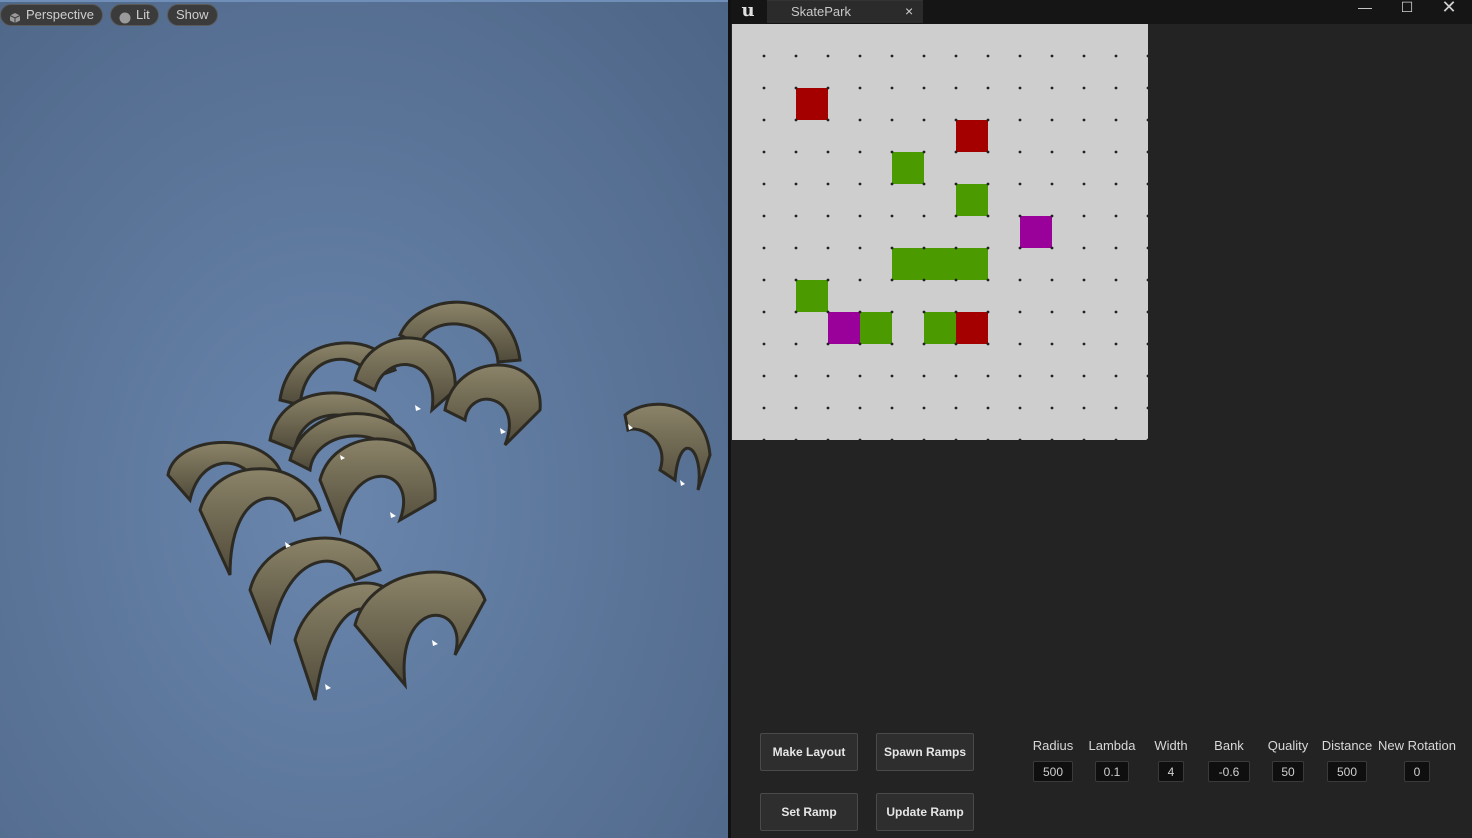 The width and height of the screenshot is (1472, 838). I want to click on distance-field: 500, so click(1347, 771).